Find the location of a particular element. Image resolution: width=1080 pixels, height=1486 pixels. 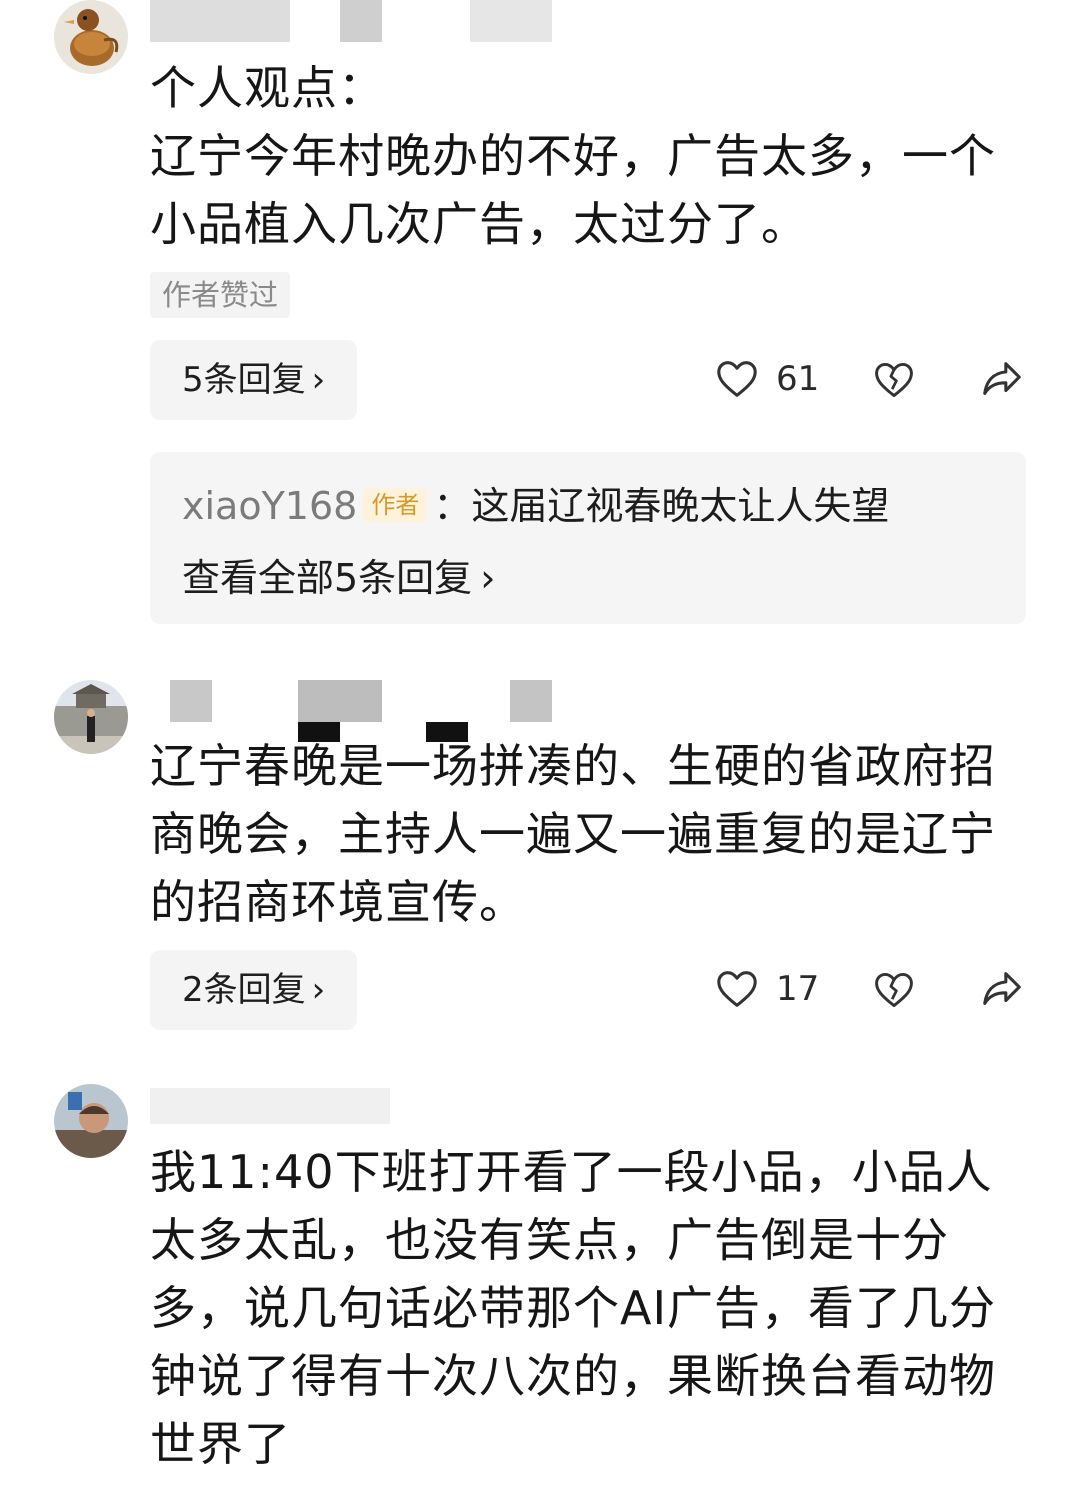

person-icon is located at coordinates (91, 1121).